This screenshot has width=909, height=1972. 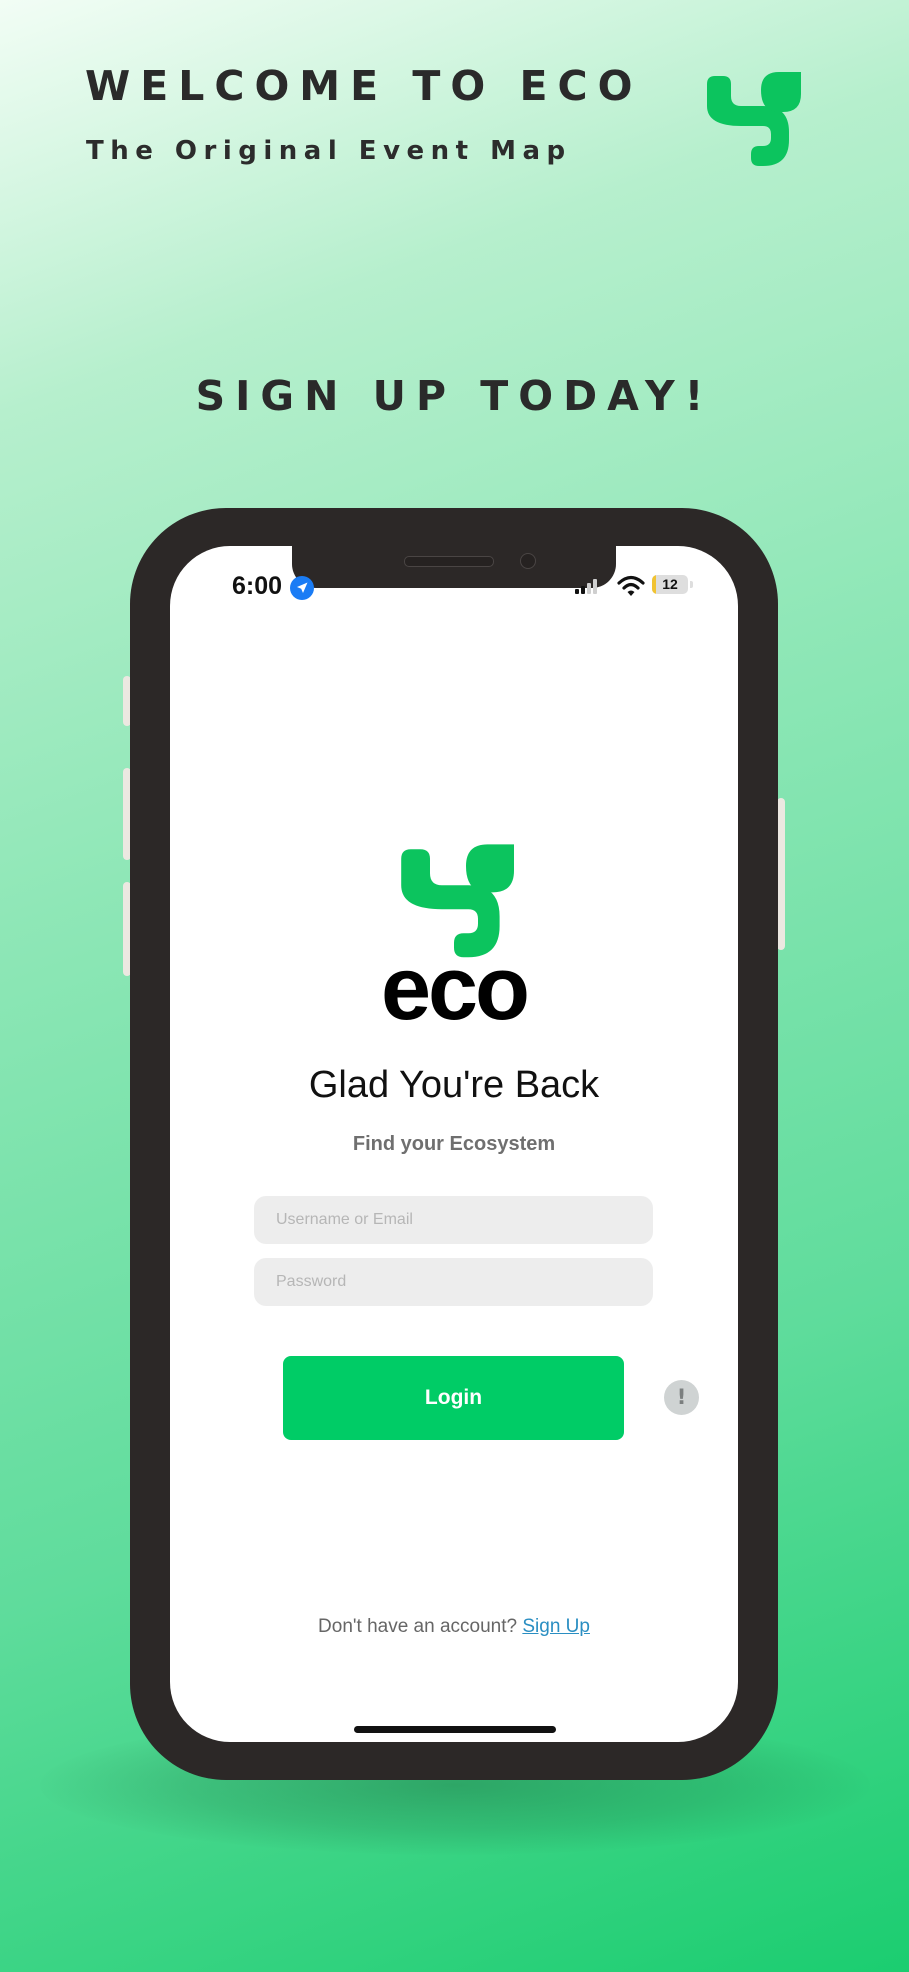 I want to click on front-camera, so click(x=528, y=561).